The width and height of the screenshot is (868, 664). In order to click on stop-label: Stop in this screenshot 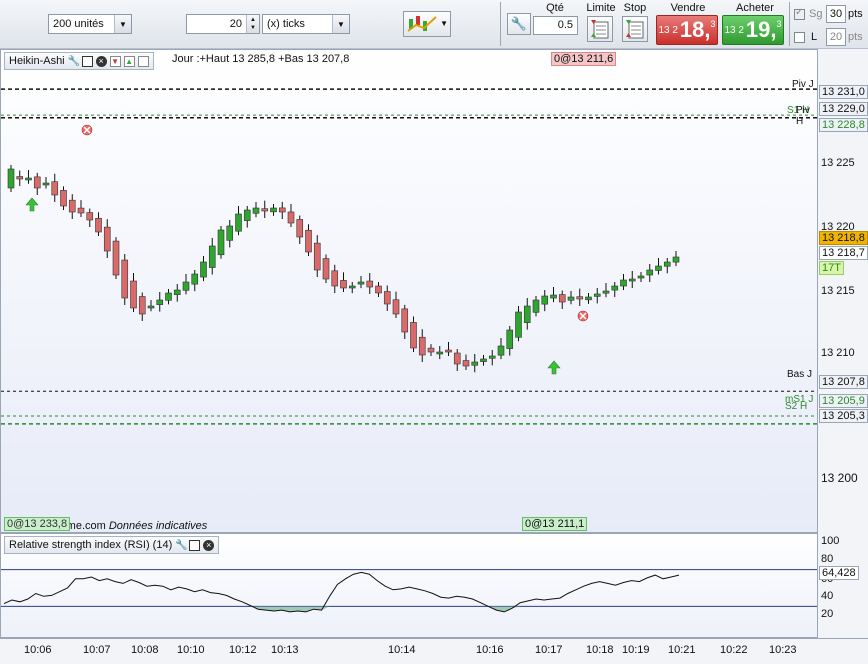, I will do `click(635, 8)`.